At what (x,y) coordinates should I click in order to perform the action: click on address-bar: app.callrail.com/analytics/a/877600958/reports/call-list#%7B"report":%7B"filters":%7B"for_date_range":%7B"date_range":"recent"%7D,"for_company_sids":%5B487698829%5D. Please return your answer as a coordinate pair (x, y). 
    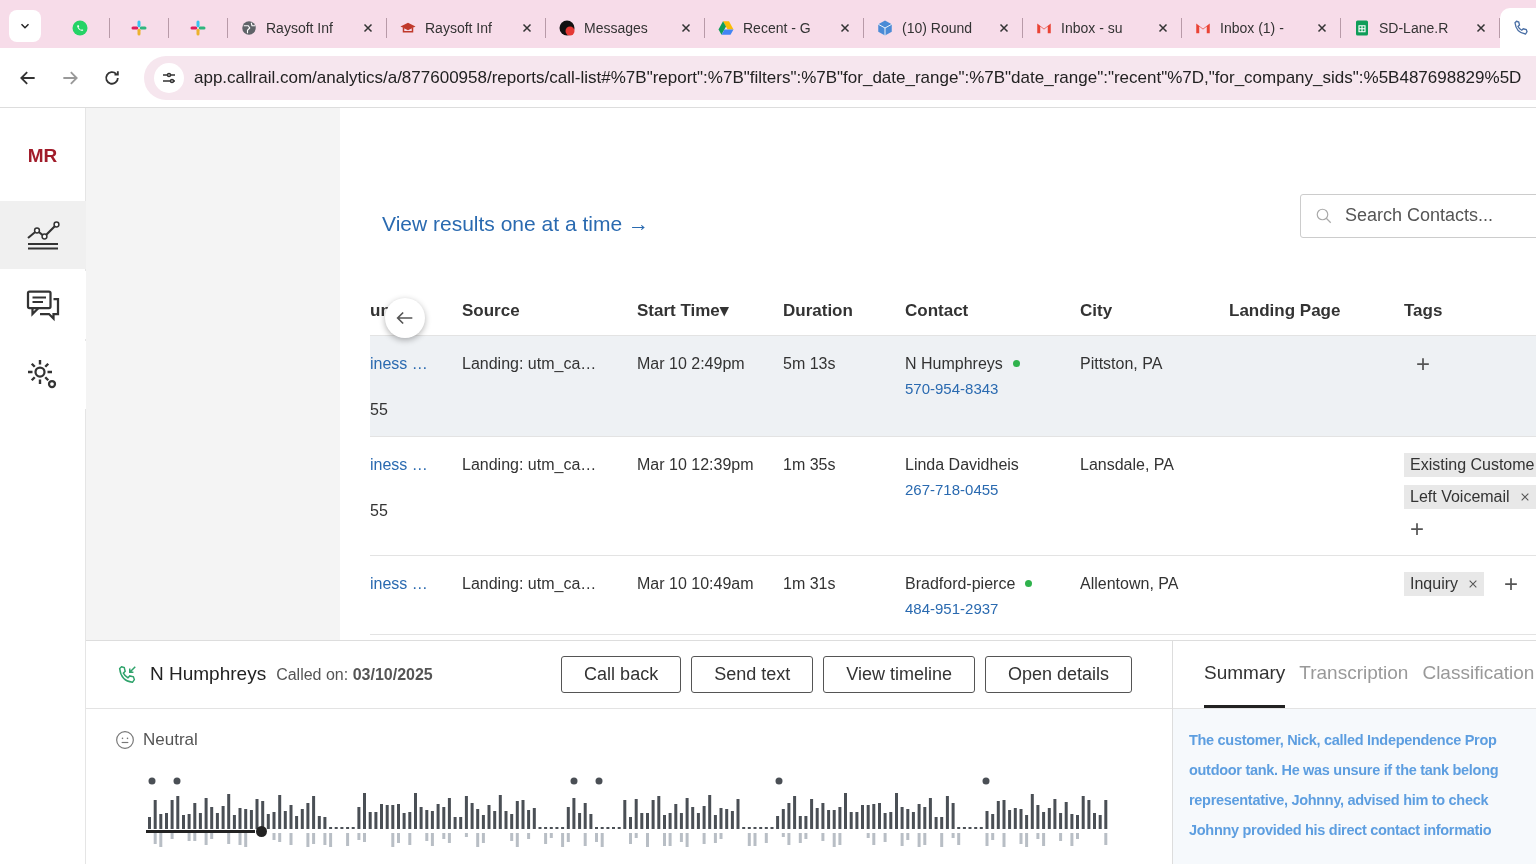
    Looking at the image, I should click on (840, 77).